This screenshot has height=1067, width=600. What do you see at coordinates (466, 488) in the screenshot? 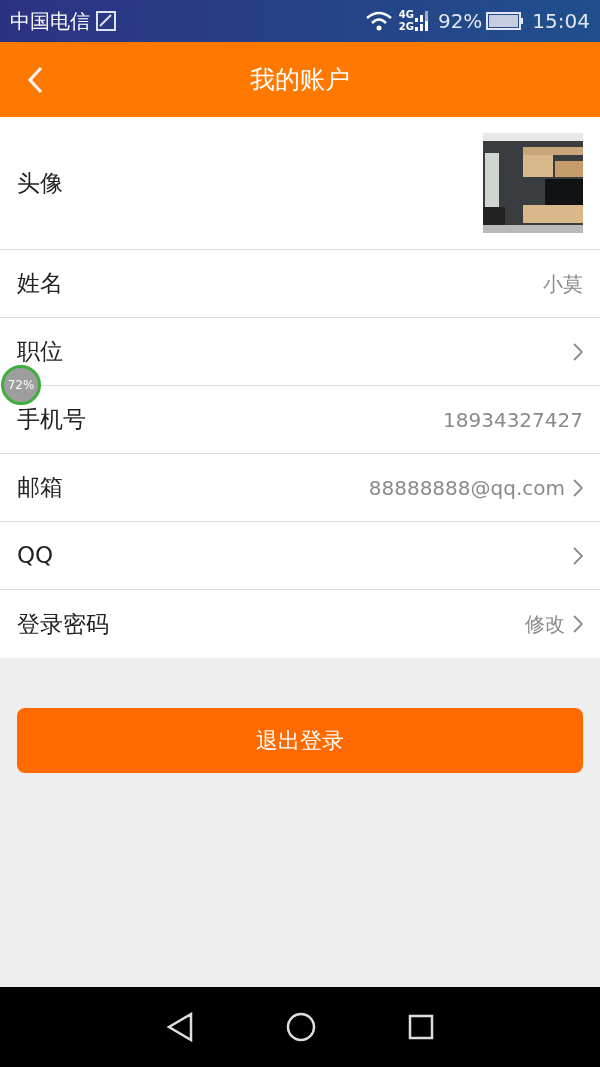
I see `row-value: 88888888@qq.com` at bounding box center [466, 488].